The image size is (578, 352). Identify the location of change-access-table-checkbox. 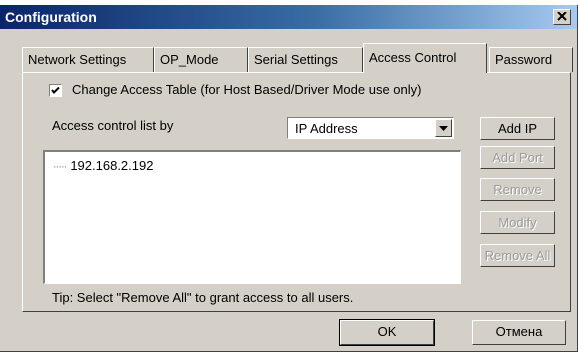
(55, 90).